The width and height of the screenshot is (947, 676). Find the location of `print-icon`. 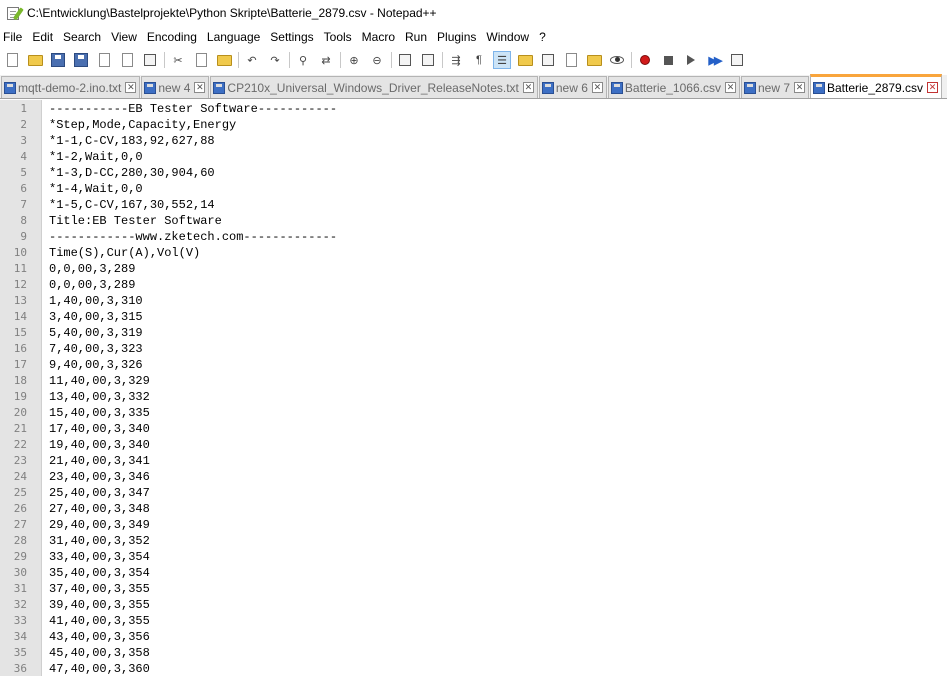

print-icon is located at coordinates (150, 60).